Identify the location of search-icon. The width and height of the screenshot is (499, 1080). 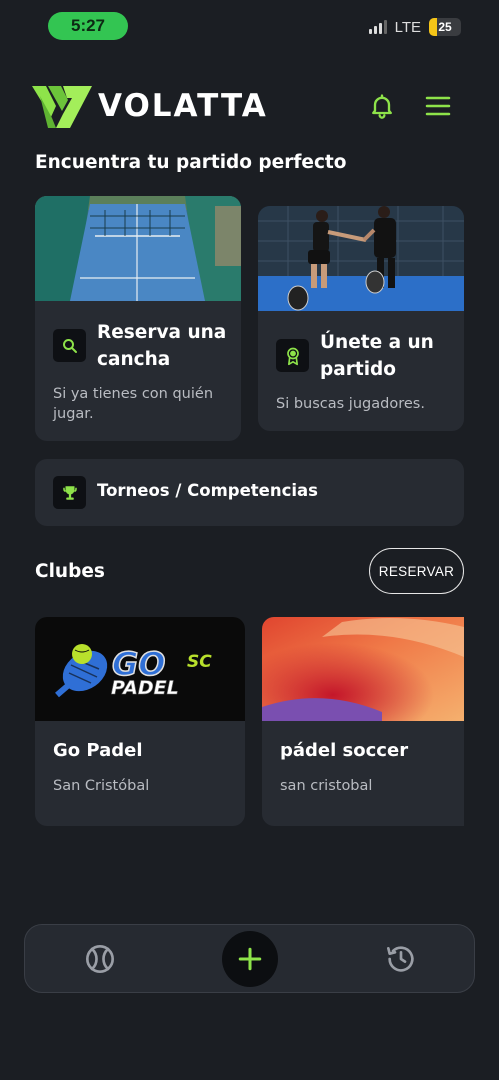
(69, 345).